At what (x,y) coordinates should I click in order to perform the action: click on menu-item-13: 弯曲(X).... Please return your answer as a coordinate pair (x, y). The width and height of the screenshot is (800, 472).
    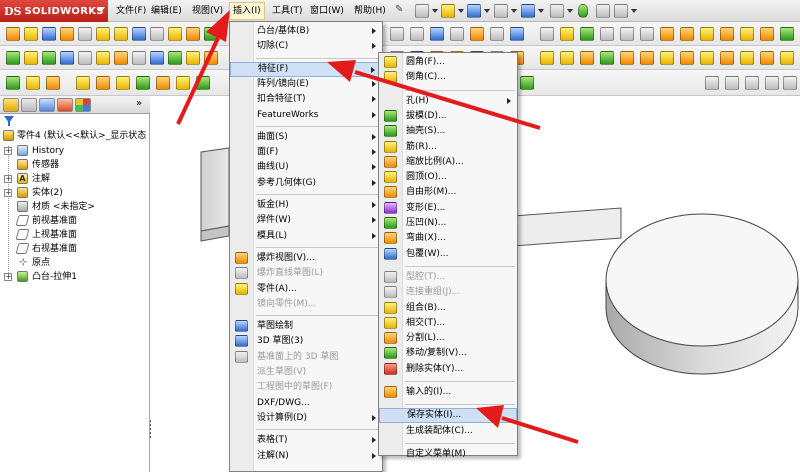
    Looking at the image, I should click on (448, 238).